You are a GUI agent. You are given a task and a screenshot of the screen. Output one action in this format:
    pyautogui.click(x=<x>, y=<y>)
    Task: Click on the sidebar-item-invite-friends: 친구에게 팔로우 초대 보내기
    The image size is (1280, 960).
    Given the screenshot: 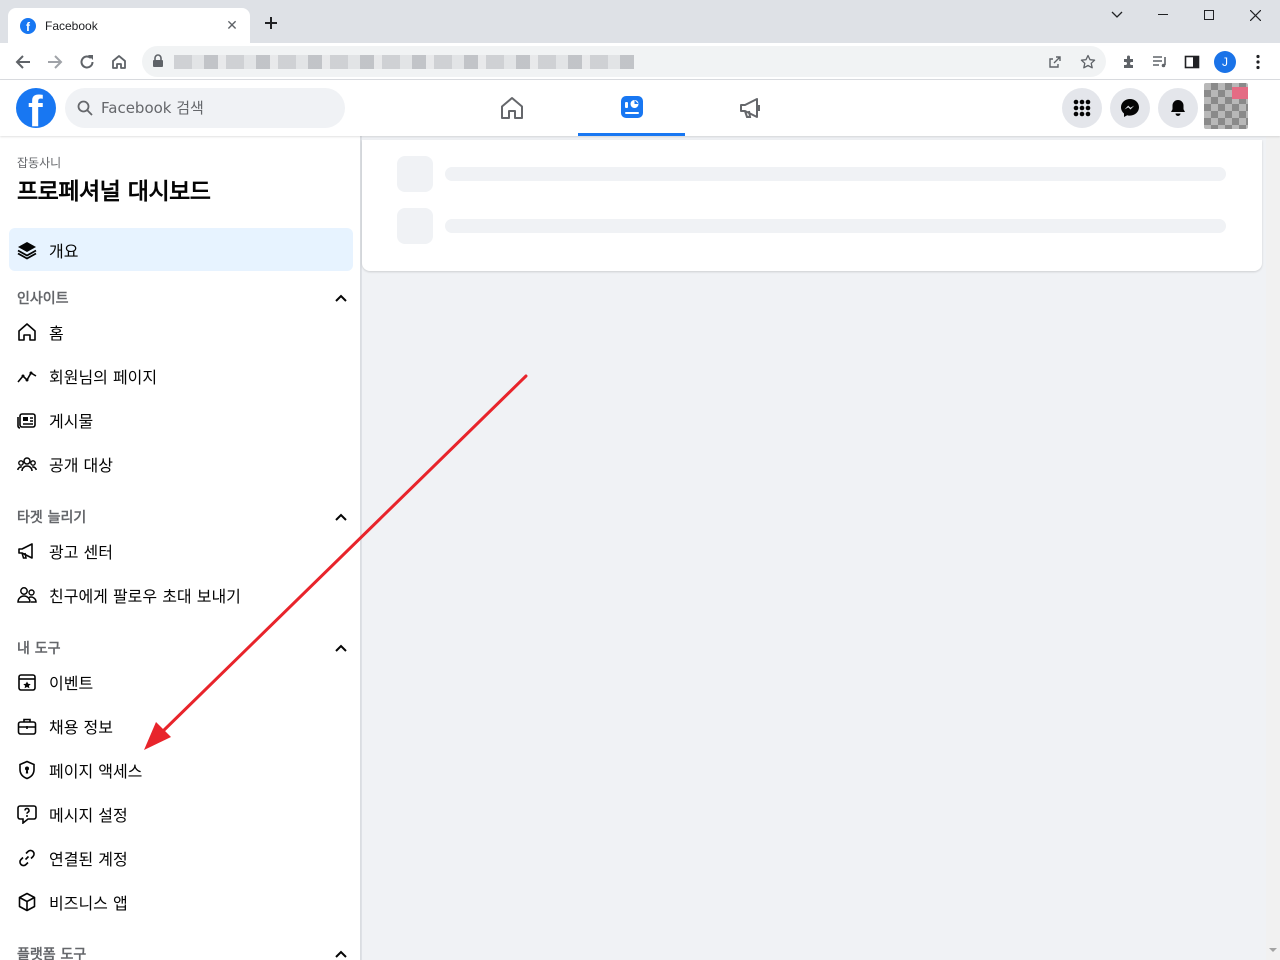 What is the action you would take?
    pyautogui.click(x=181, y=595)
    